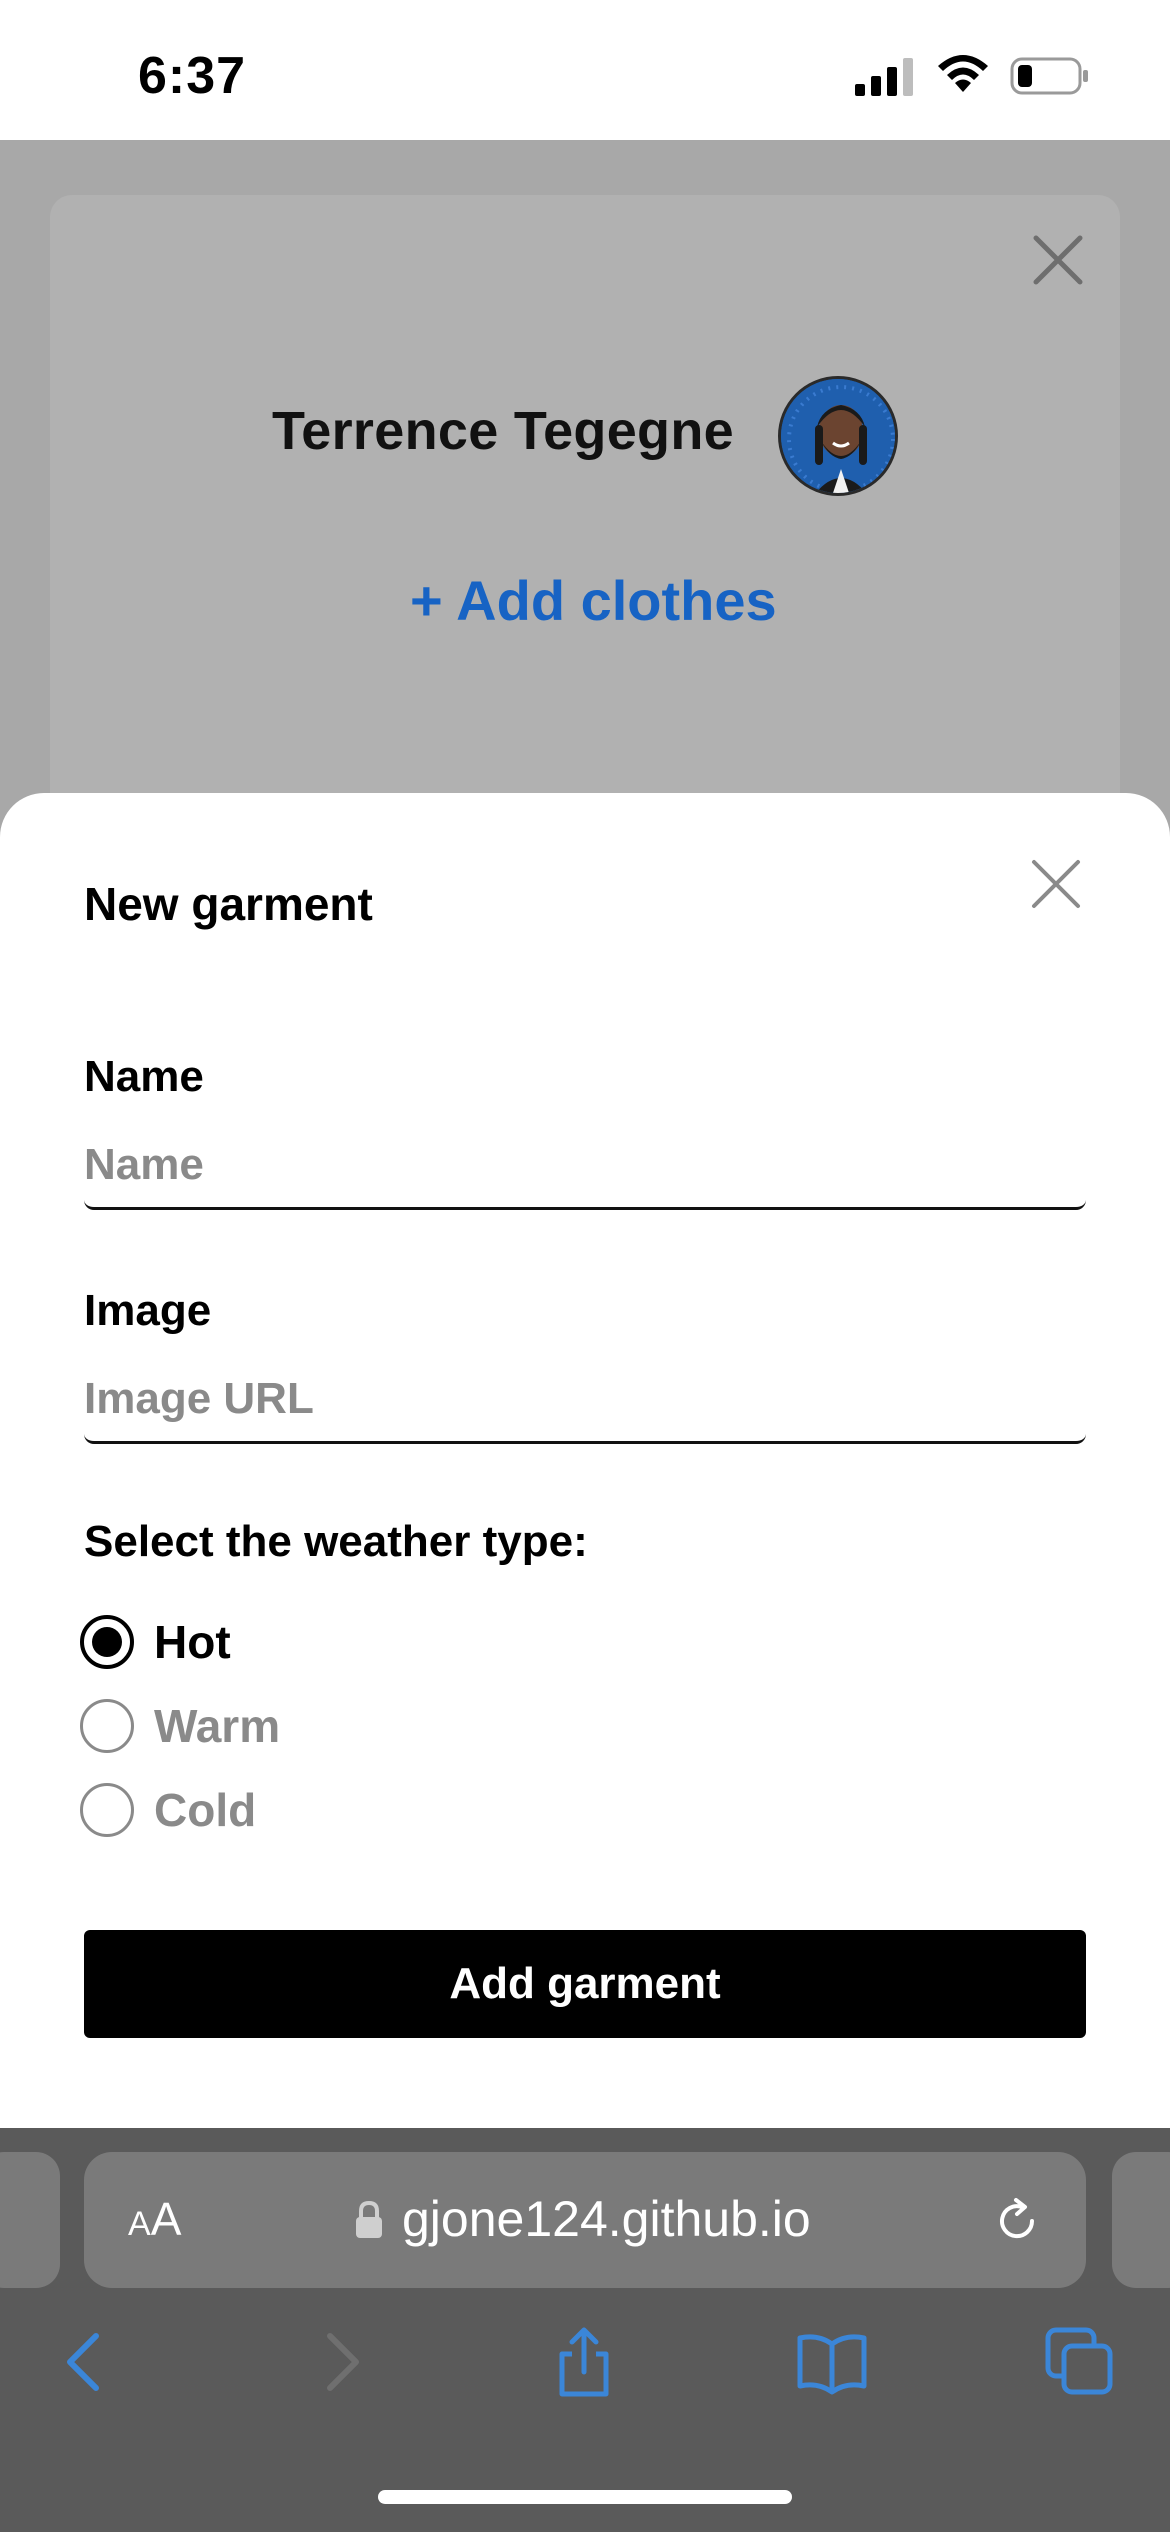 This screenshot has height=2532, width=1170. I want to click on name-input, so click(585, 1166).